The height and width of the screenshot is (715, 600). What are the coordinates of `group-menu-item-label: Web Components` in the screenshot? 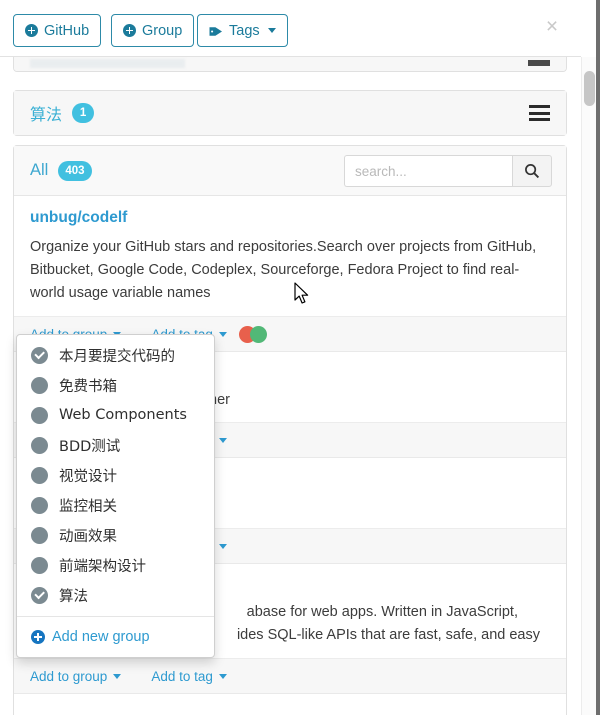 It's located at (123, 415).